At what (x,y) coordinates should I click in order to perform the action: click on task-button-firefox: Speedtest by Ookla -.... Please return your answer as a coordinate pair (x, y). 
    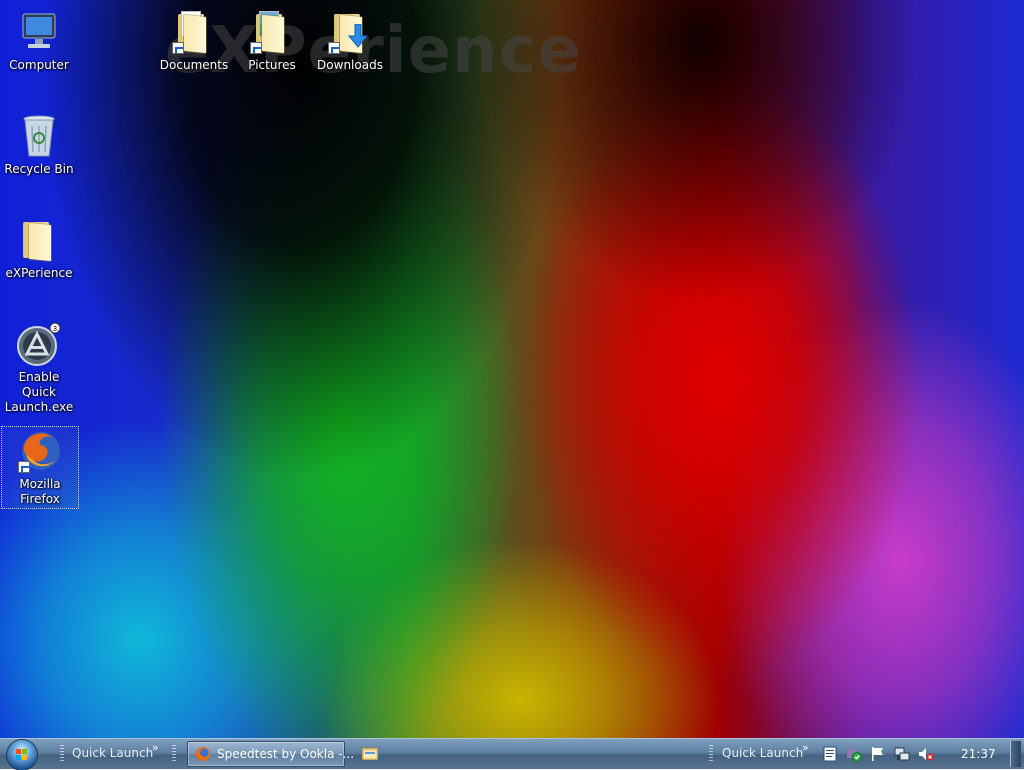
    Looking at the image, I should click on (270, 754).